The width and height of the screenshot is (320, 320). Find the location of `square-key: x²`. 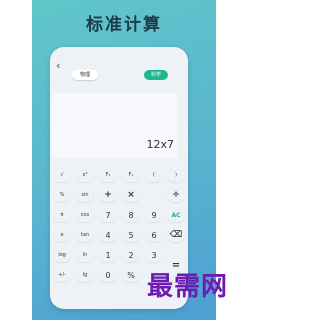

square-key: x² is located at coordinates (85, 175).